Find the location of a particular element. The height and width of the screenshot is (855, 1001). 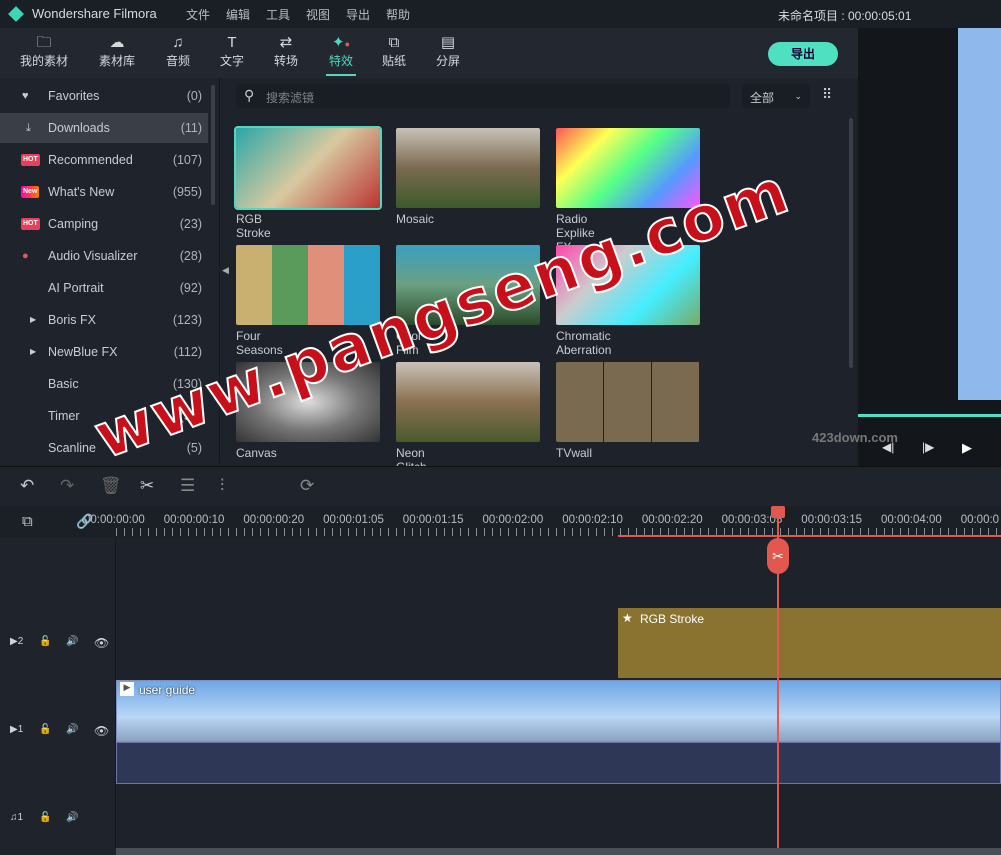

menu-view: 视图 is located at coordinates (318, 14).